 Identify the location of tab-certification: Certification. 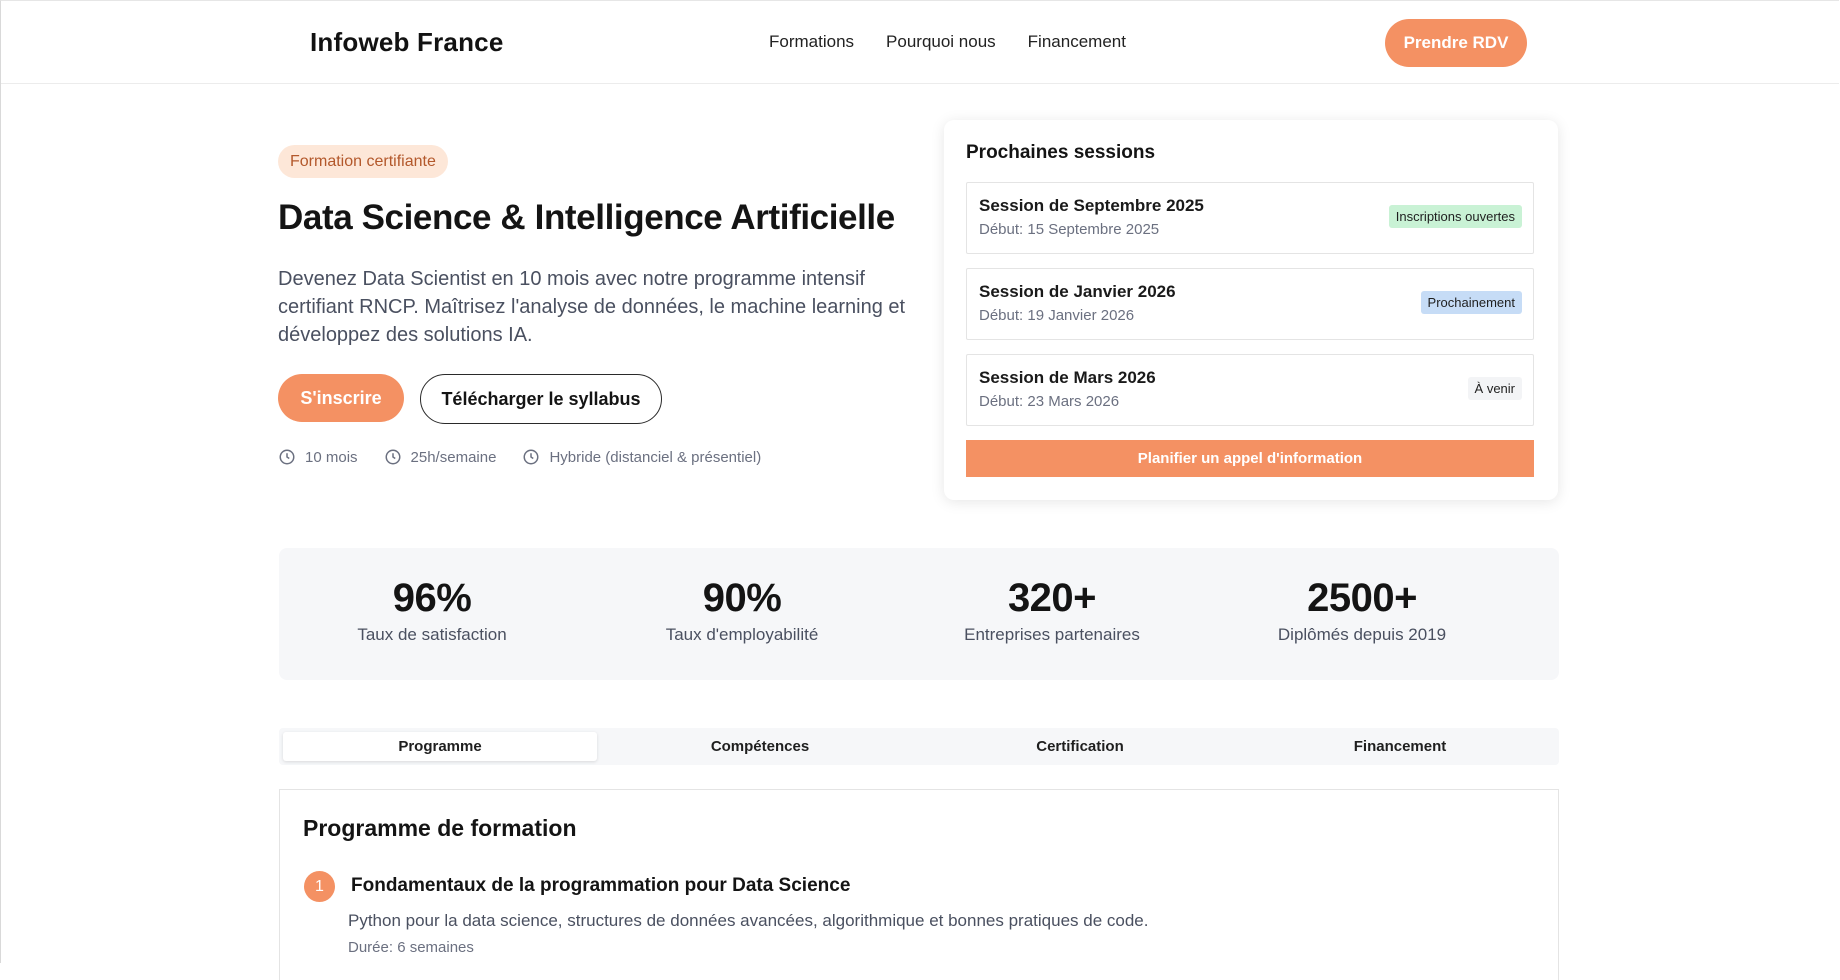
(1080, 746).